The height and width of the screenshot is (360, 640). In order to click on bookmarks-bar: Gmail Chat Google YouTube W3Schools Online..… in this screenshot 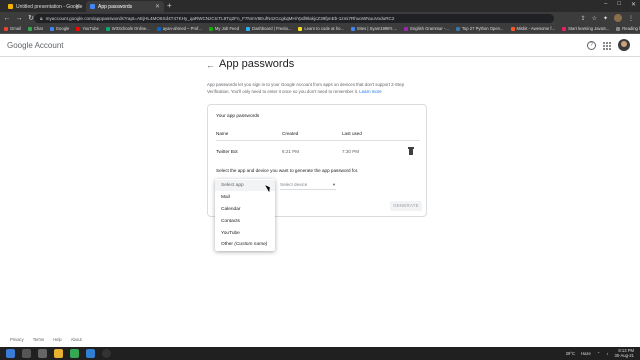, I will do `click(320, 29)`.